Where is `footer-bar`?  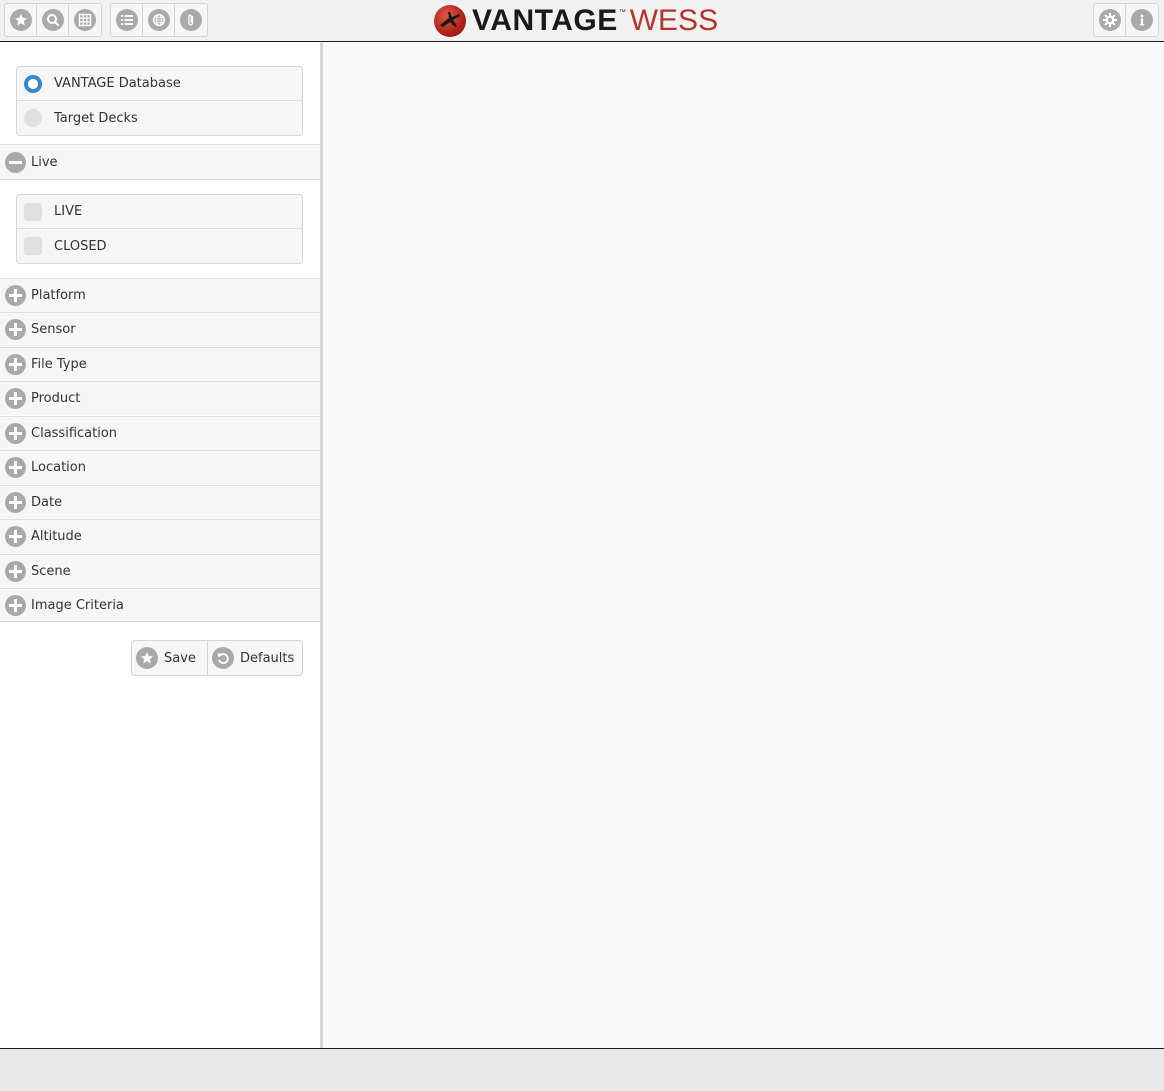 footer-bar is located at coordinates (582, 1069).